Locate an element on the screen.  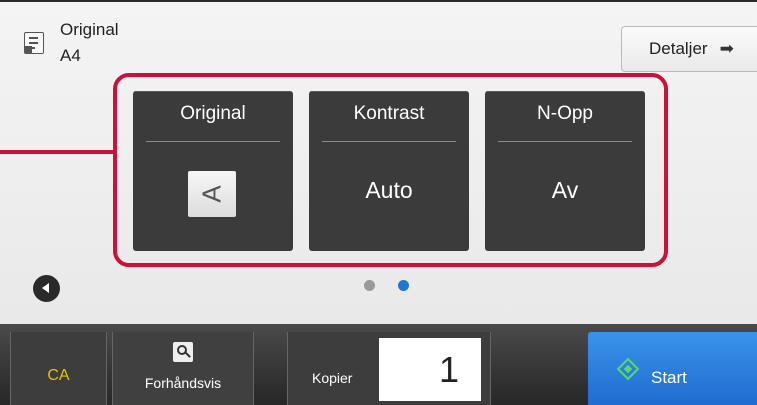
original-tile: Original A is located at coordinates (213, 171).